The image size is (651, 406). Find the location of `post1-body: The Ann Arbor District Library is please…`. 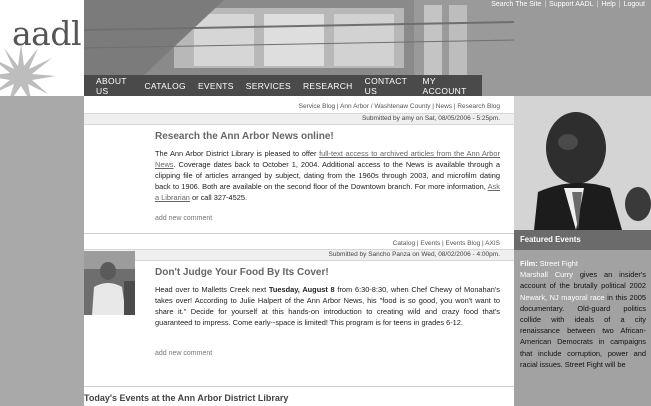

post1-body: The Ann Arbor District Library is please… is located at coordinates (327, 175).